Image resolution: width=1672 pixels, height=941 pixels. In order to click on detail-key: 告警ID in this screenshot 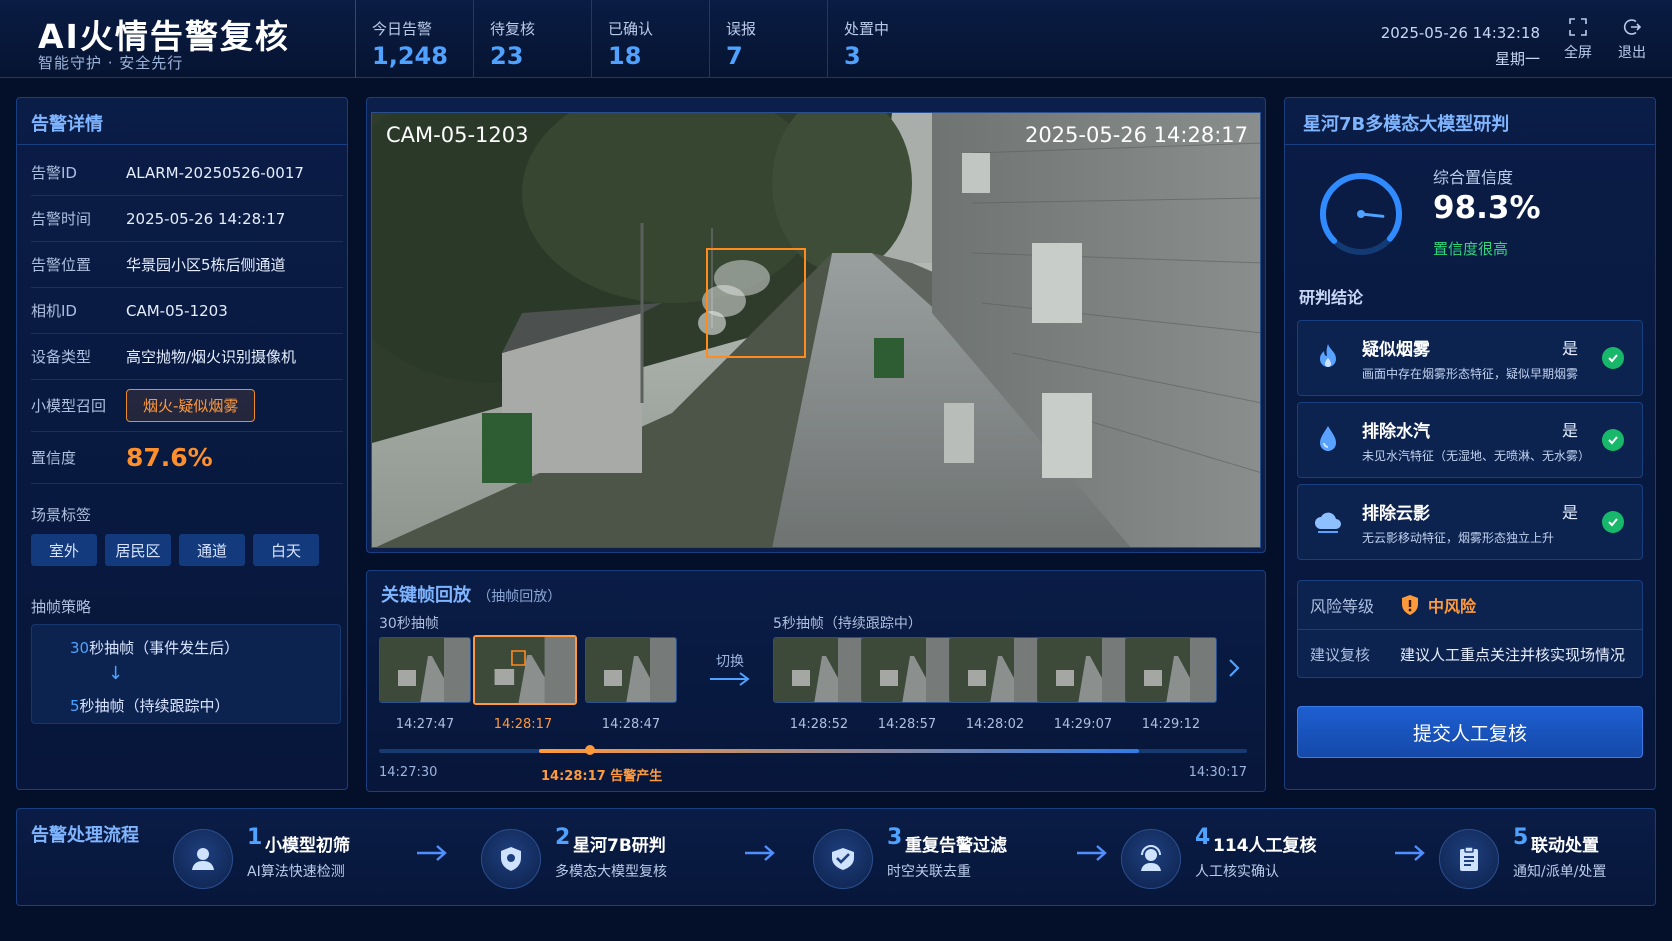, I will do `click(54, 173)`.